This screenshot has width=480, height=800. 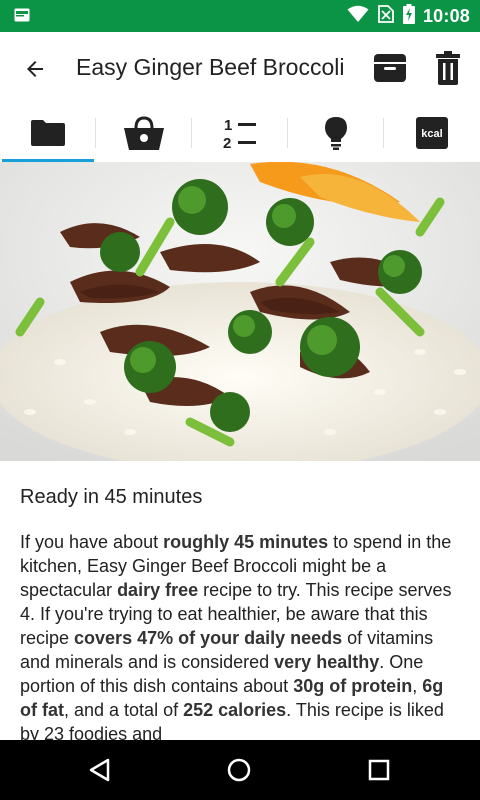 I want to click on ready-time: Ready in 45 minutes, so click(x=111, y=497).